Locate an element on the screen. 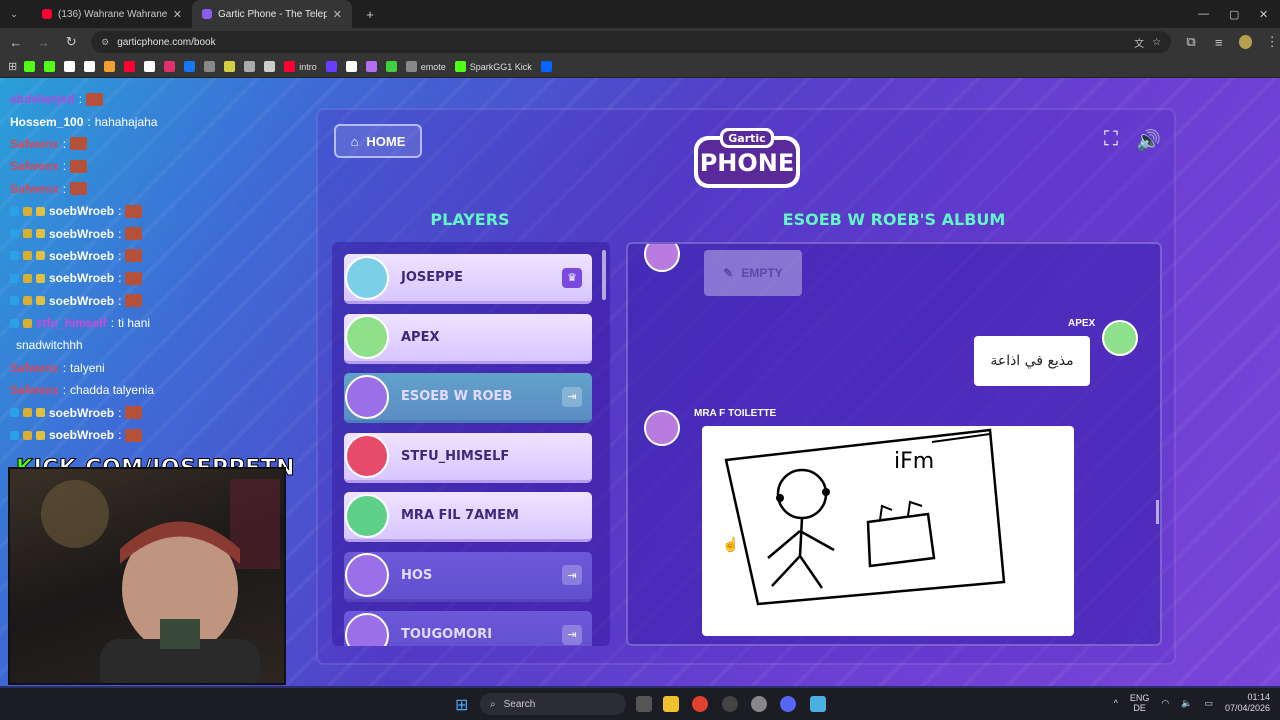 The height and width of the screenshot is (720, 1280). chrome-icon is located at coordinates (700, 704).